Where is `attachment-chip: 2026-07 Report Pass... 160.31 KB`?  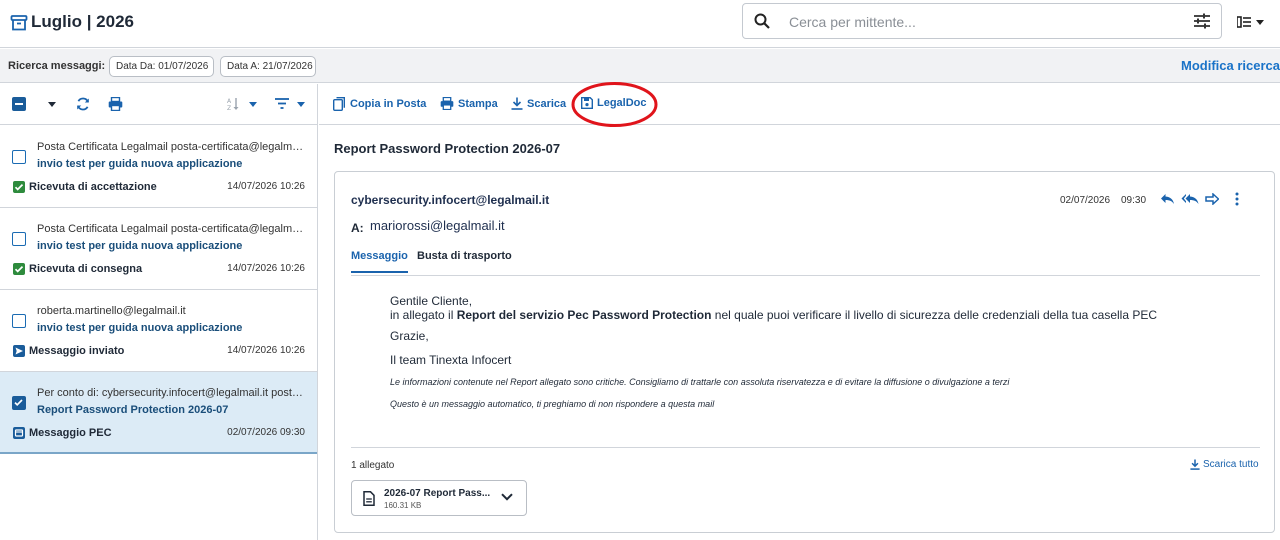 attachment-chip: 2026-07 Report Pass... 160.31 KB is located at coordinates (439, 498).